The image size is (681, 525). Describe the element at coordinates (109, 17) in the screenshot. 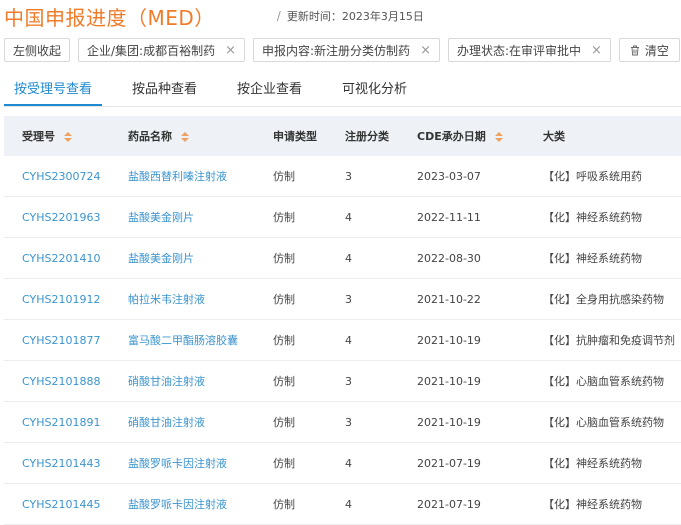

I see `page-title: 中国申报进度（MED）` at that location.